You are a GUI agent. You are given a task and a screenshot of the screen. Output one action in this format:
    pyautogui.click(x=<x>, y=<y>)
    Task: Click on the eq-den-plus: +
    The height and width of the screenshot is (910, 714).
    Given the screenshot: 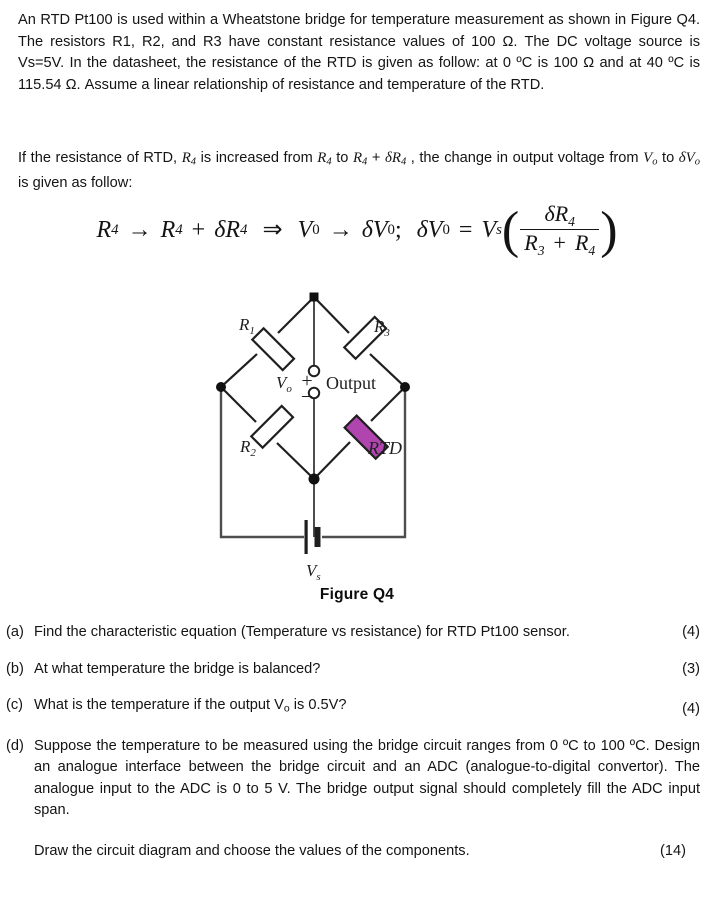 What is the action you would take?
    pyautogui.click(x=559, y=243)
    